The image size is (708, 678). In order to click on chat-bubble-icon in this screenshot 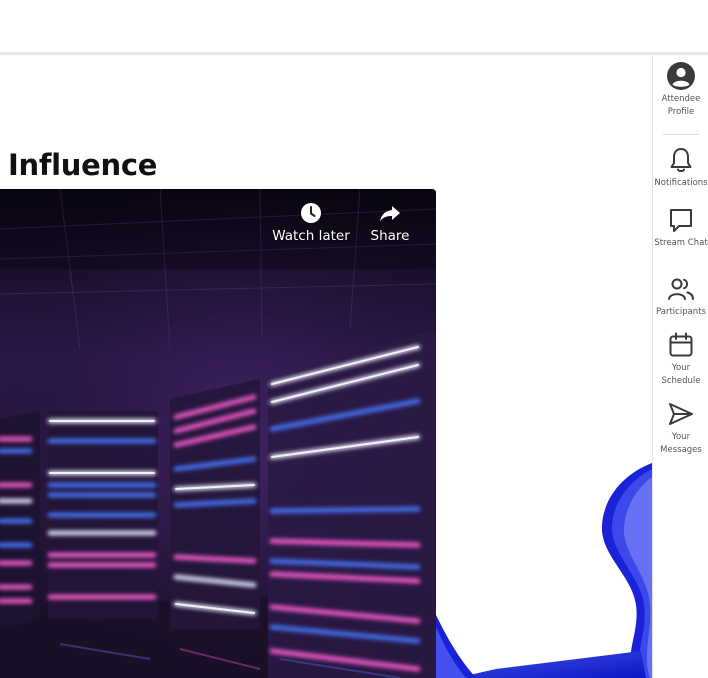, I will do `click(681, 220)`.